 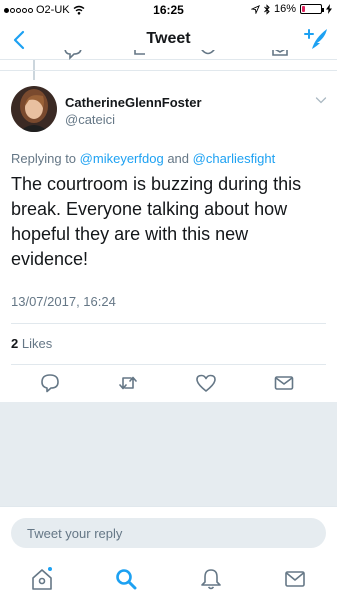 I want to click on reply-composer, so click(x=168, y=533).